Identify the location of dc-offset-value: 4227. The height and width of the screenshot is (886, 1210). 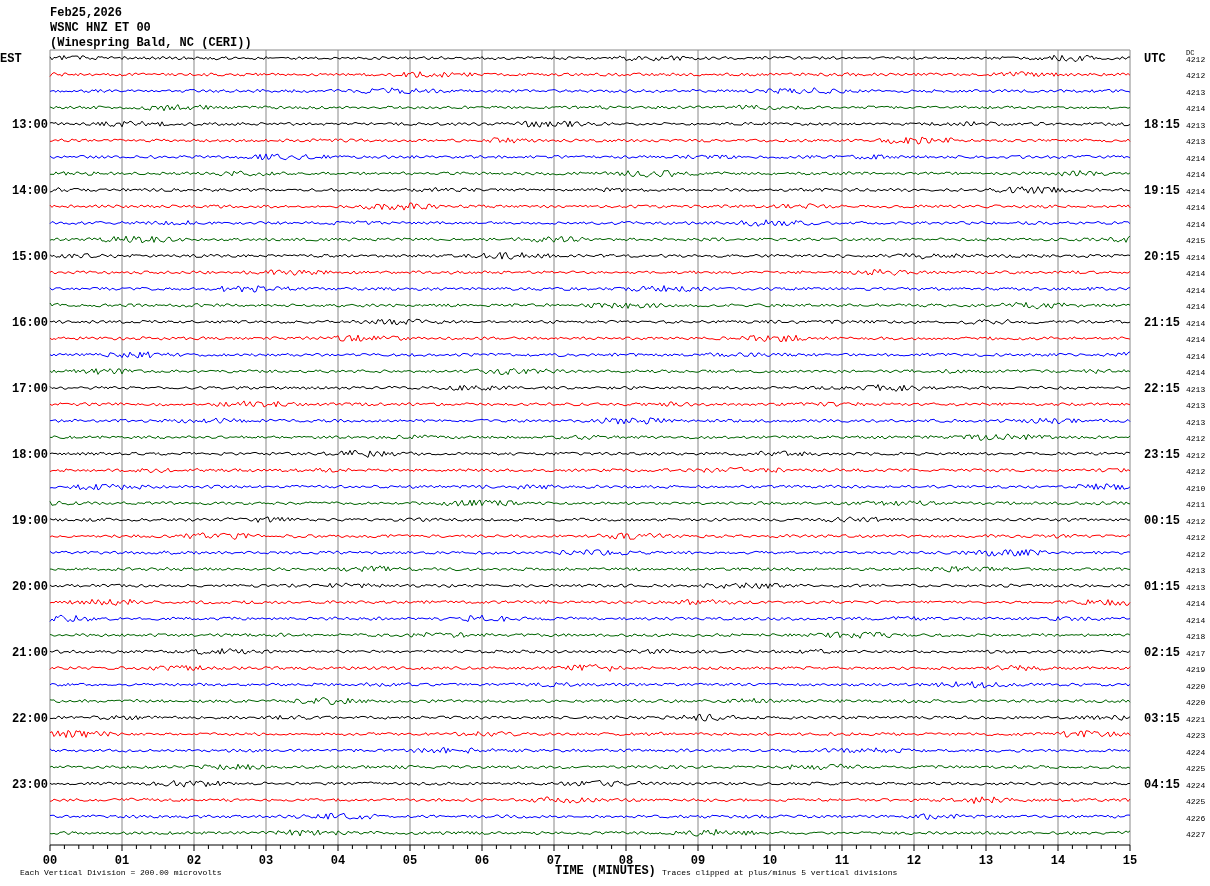
(1196, 834).